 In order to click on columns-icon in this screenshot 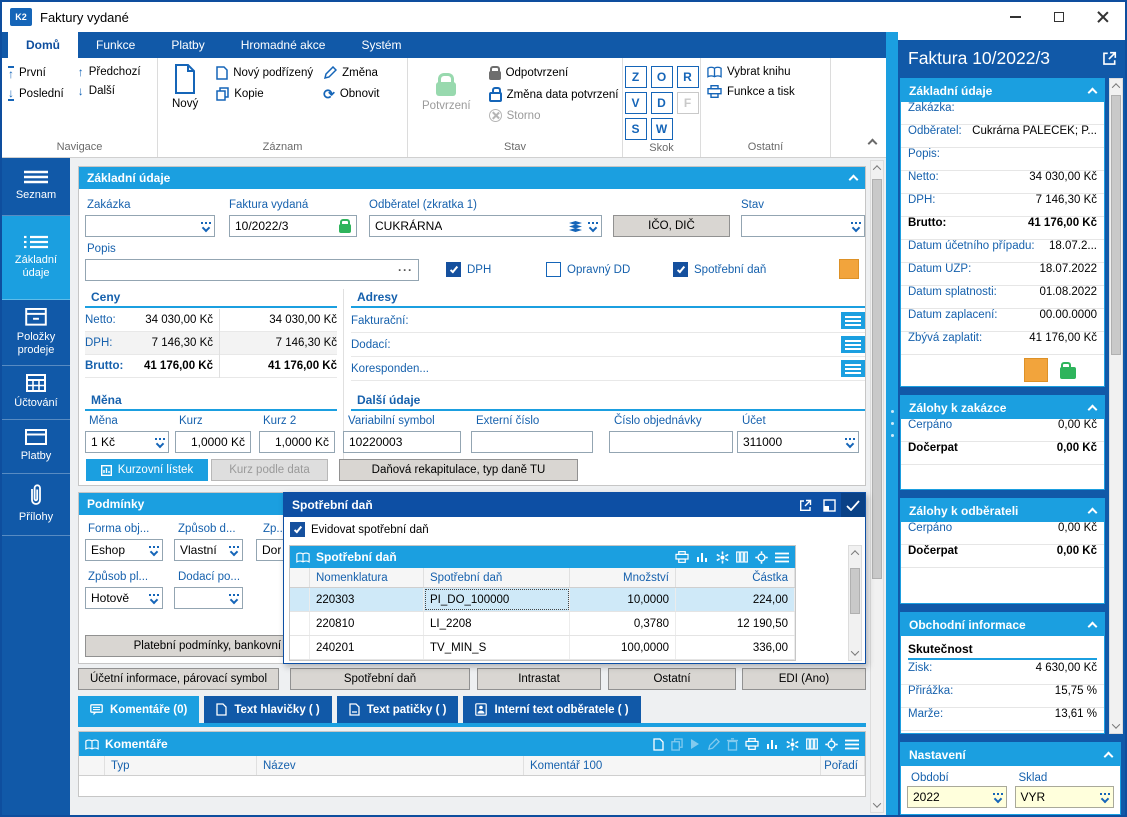, I will do `click(742, 557)`.